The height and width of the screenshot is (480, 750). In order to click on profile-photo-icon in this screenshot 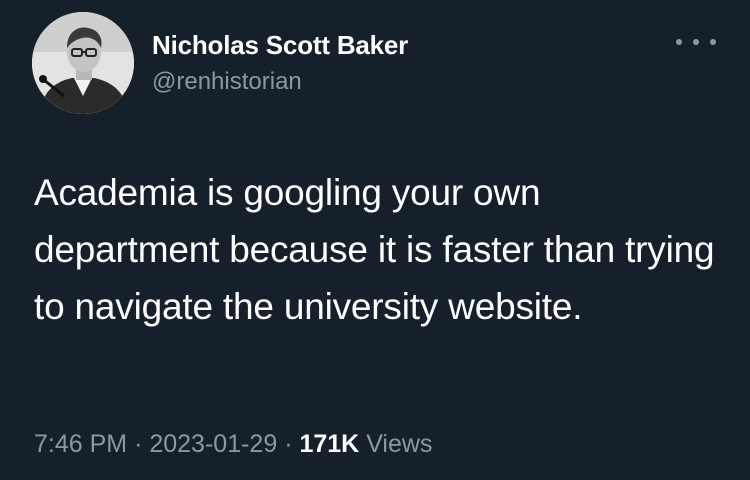, I will do `click(83, 63)`.